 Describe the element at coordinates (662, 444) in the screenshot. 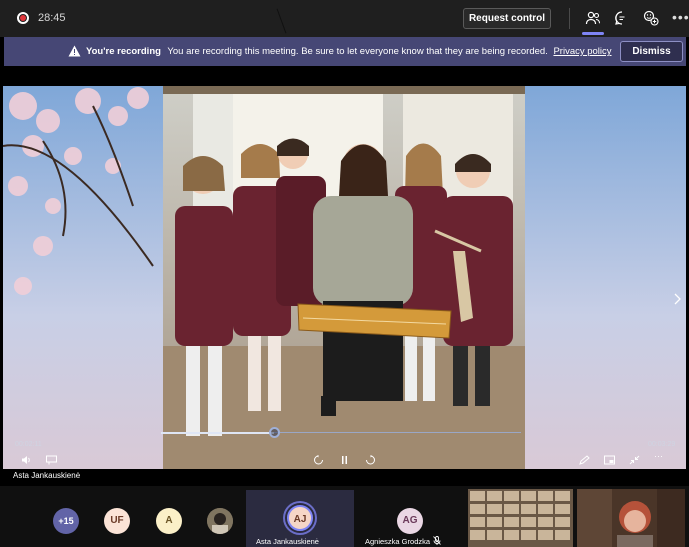

I see `duration-time: 00:03:29` at that location.